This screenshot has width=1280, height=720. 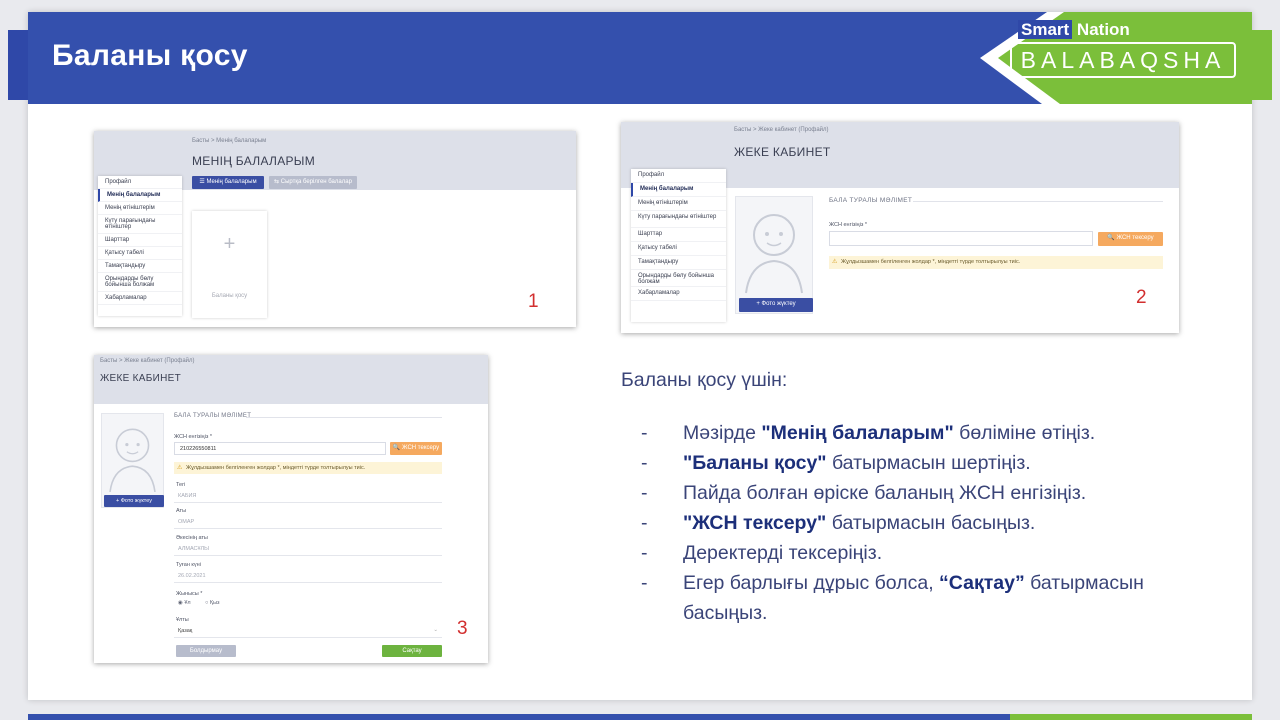 I want to click on gender-male-radio: ◉ Ұл, so click(x=184, y=603).